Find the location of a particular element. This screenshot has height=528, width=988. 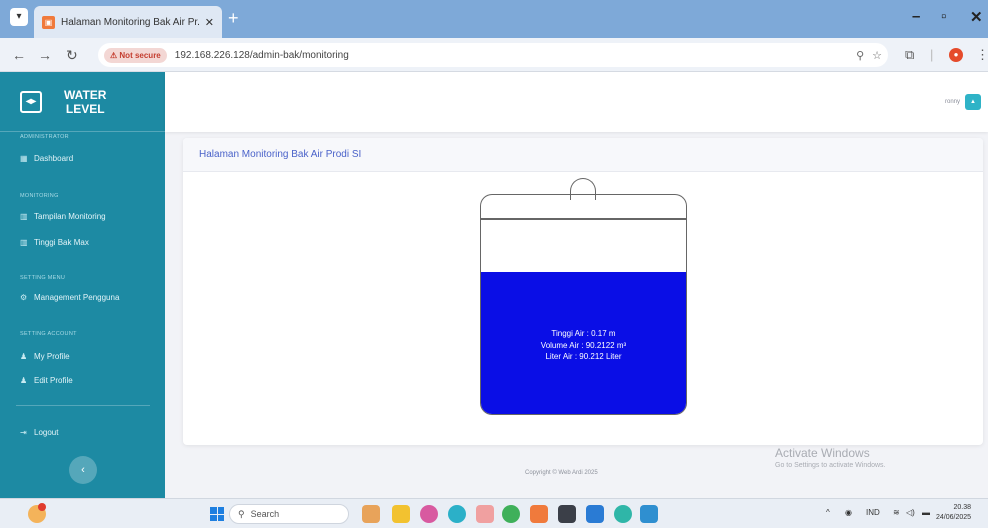

sidebar-item-tampilan-monitoring: ▥ Tampilan Monitoring is located at coordinates (63, 216).